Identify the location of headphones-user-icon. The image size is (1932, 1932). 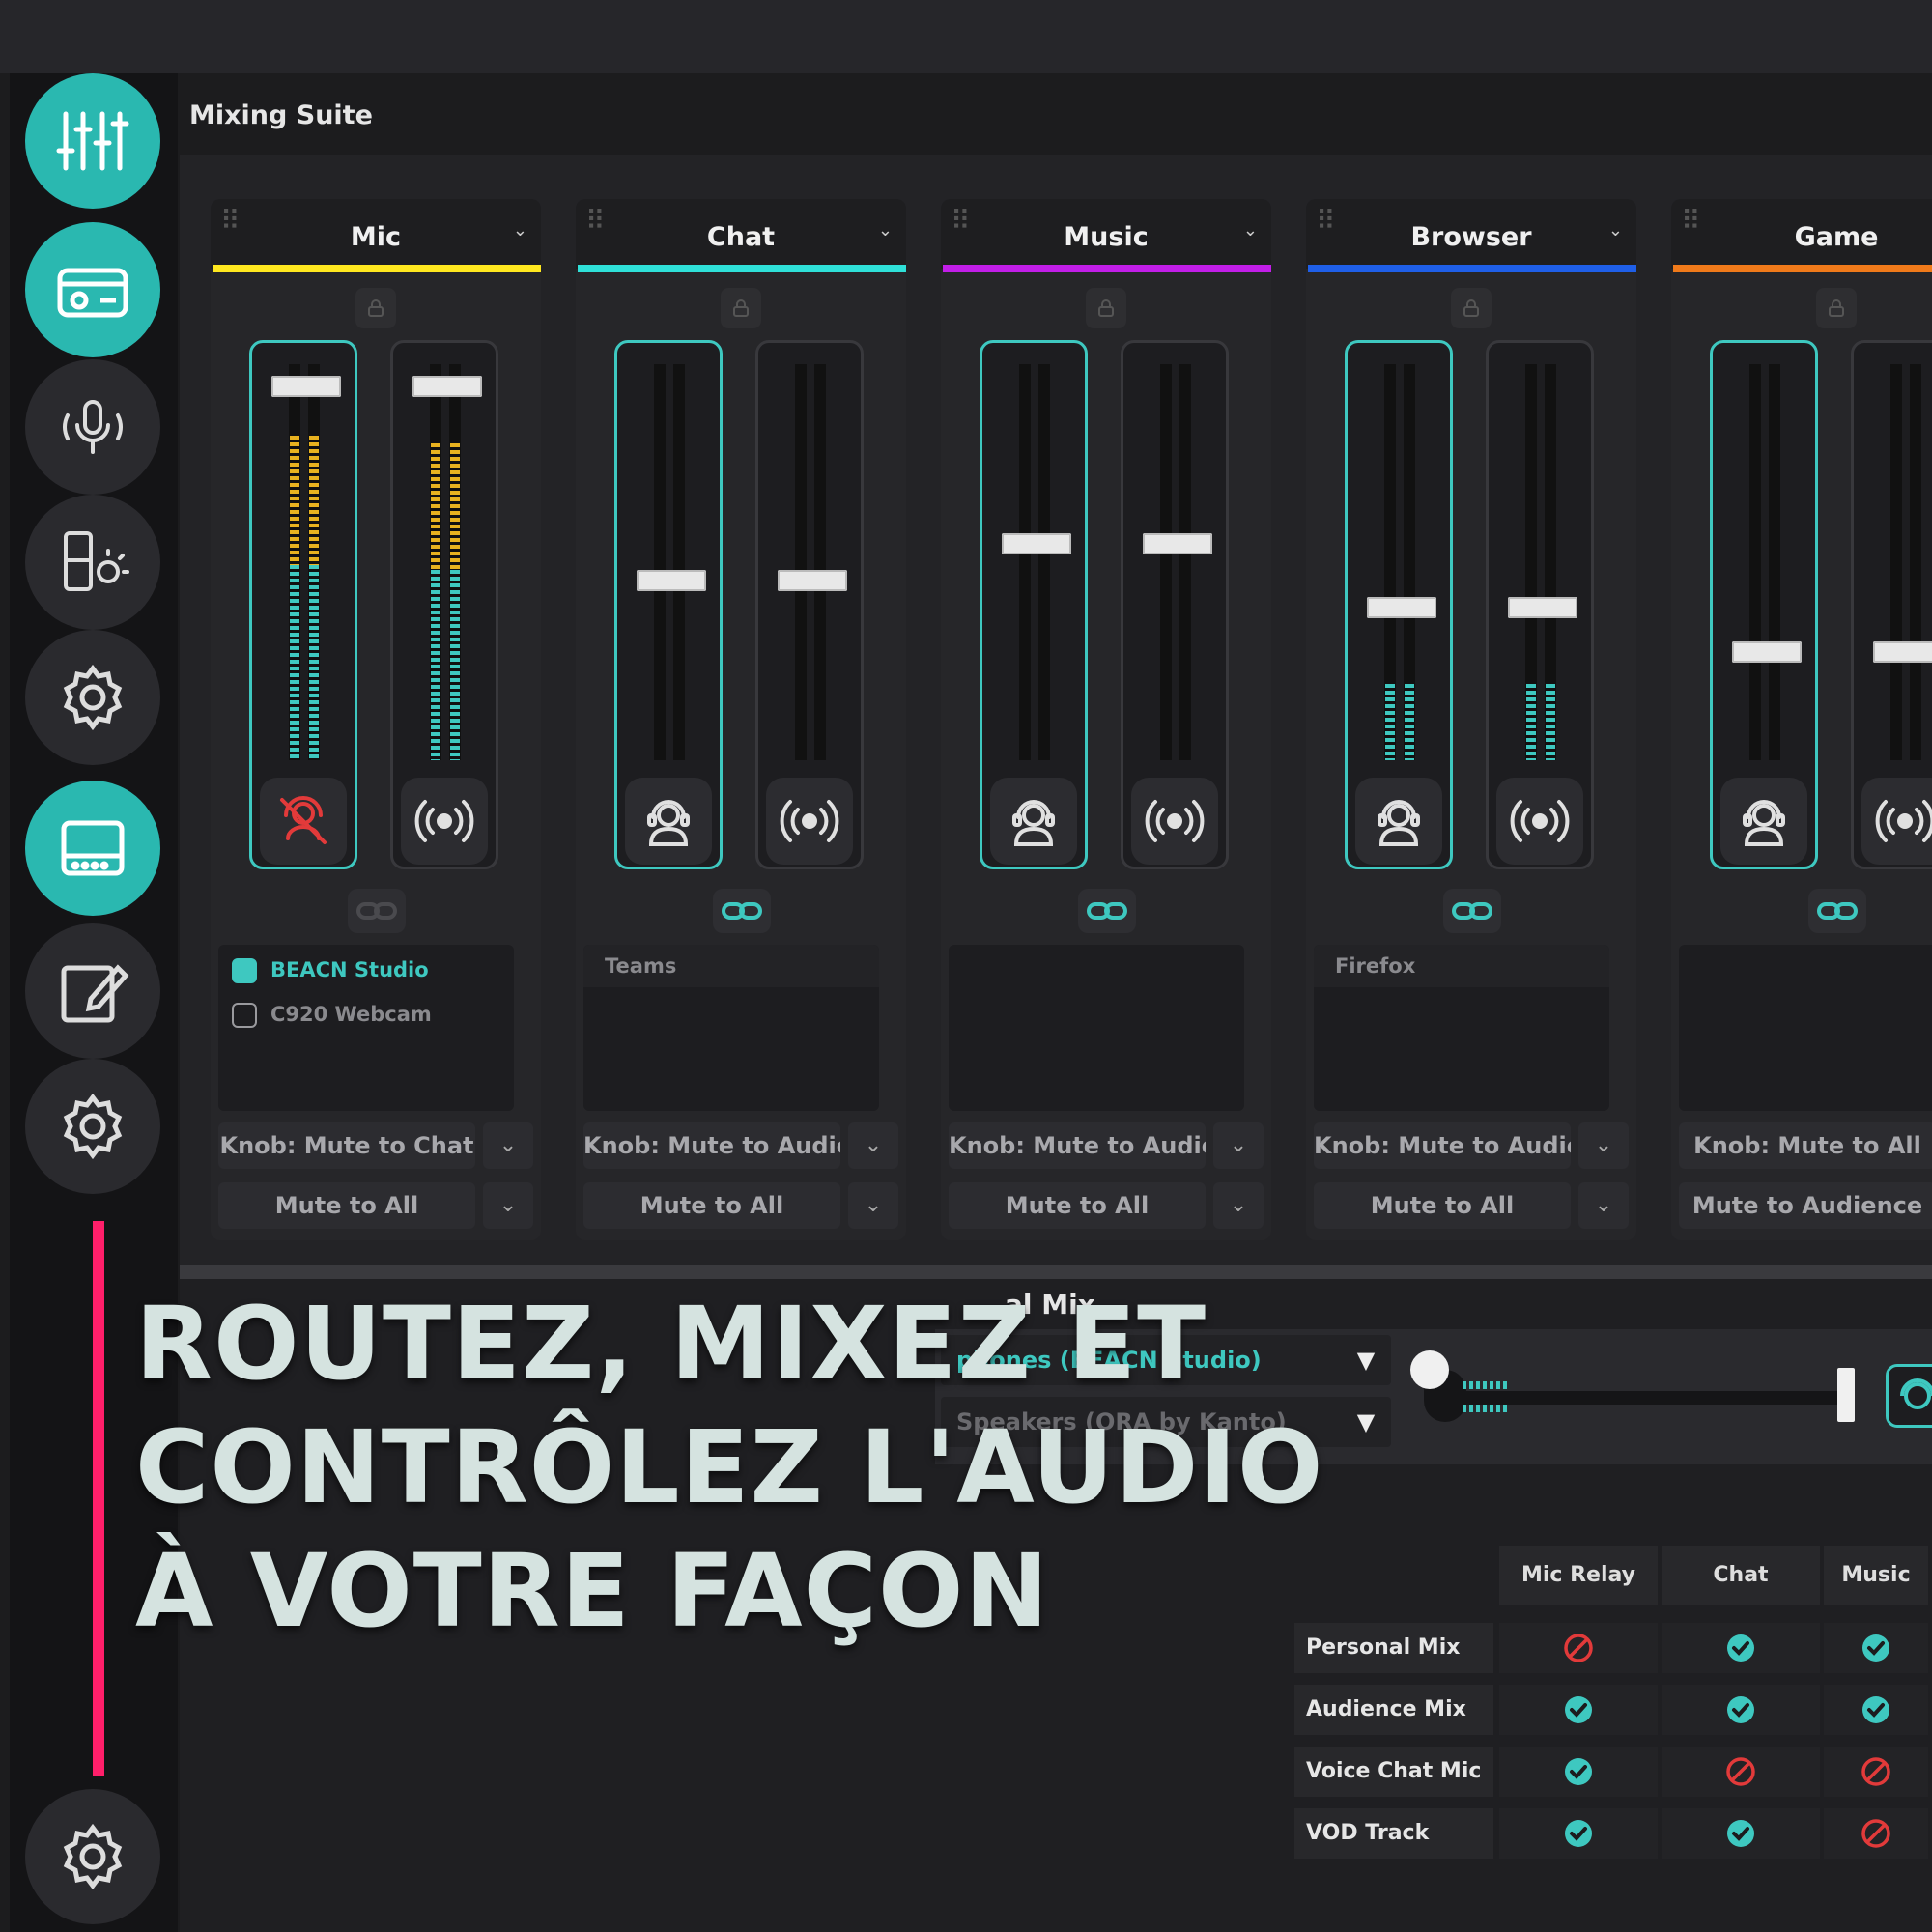
(1764, 821).